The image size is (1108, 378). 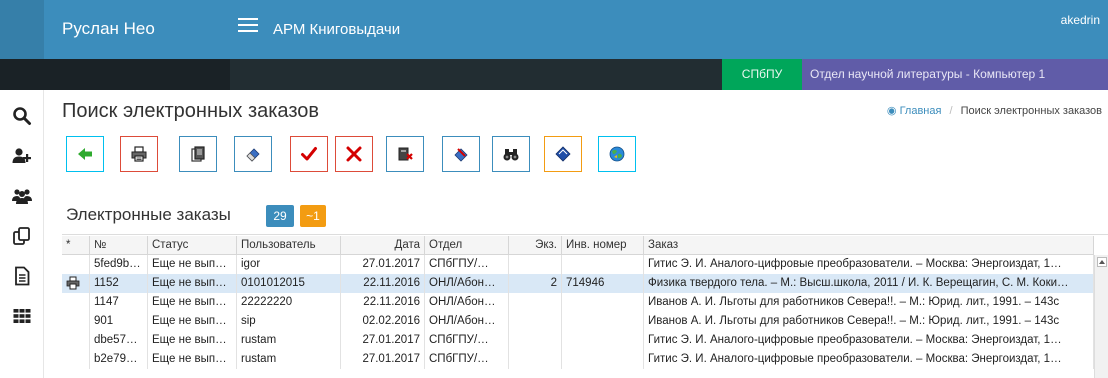 What do you see at coordinates (585, 234) in the screenshot?
I see `section-divider` at bounding box center [585, 234].